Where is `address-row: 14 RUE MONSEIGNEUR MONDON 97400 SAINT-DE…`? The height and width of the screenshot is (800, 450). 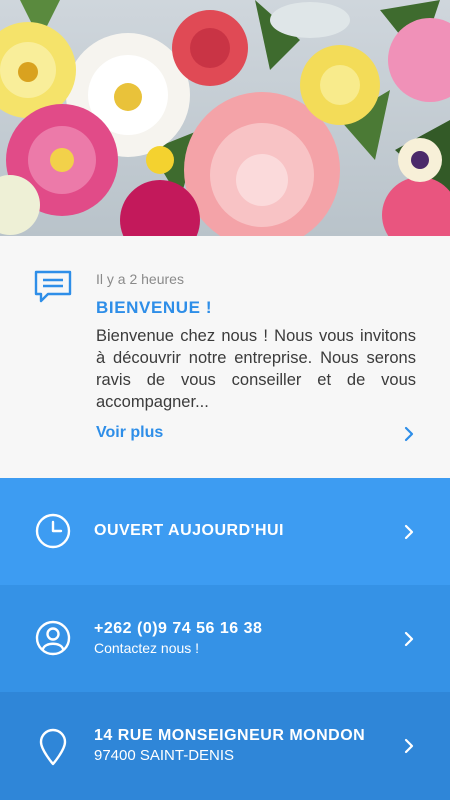 address-row: 14 RUE MONSEIGNEUR MONDON 97400 SAINT-DE… is located at coordinates (225, 746).